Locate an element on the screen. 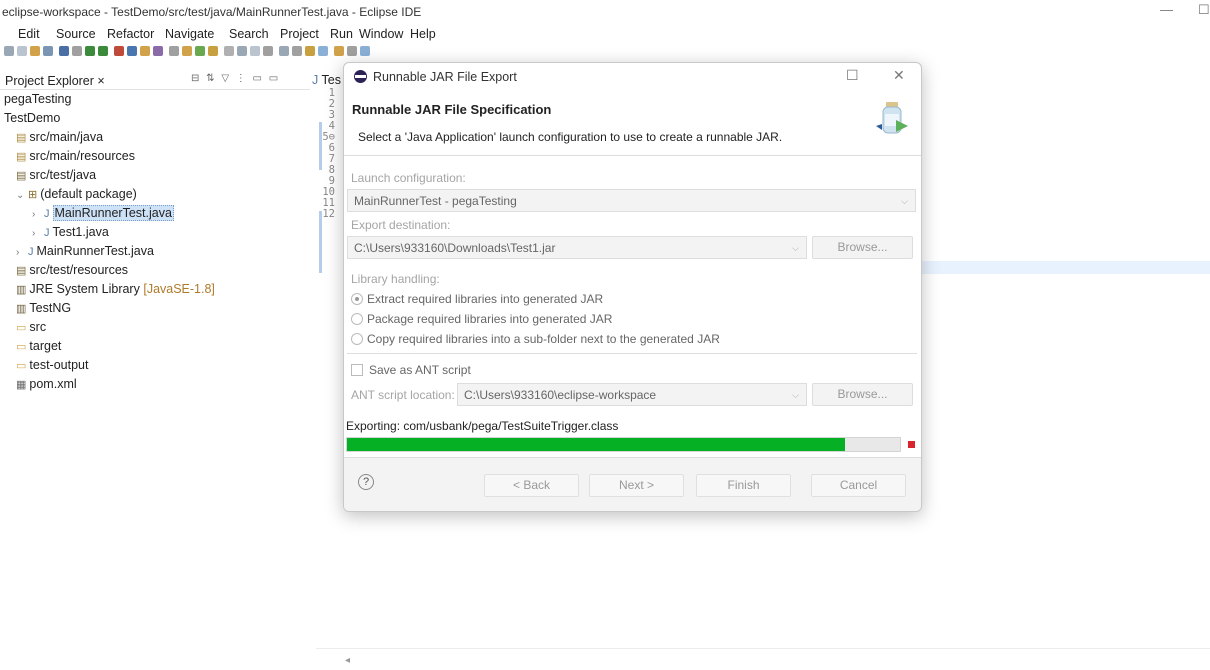  next-button: Next > is located at coordinates (636, 485).